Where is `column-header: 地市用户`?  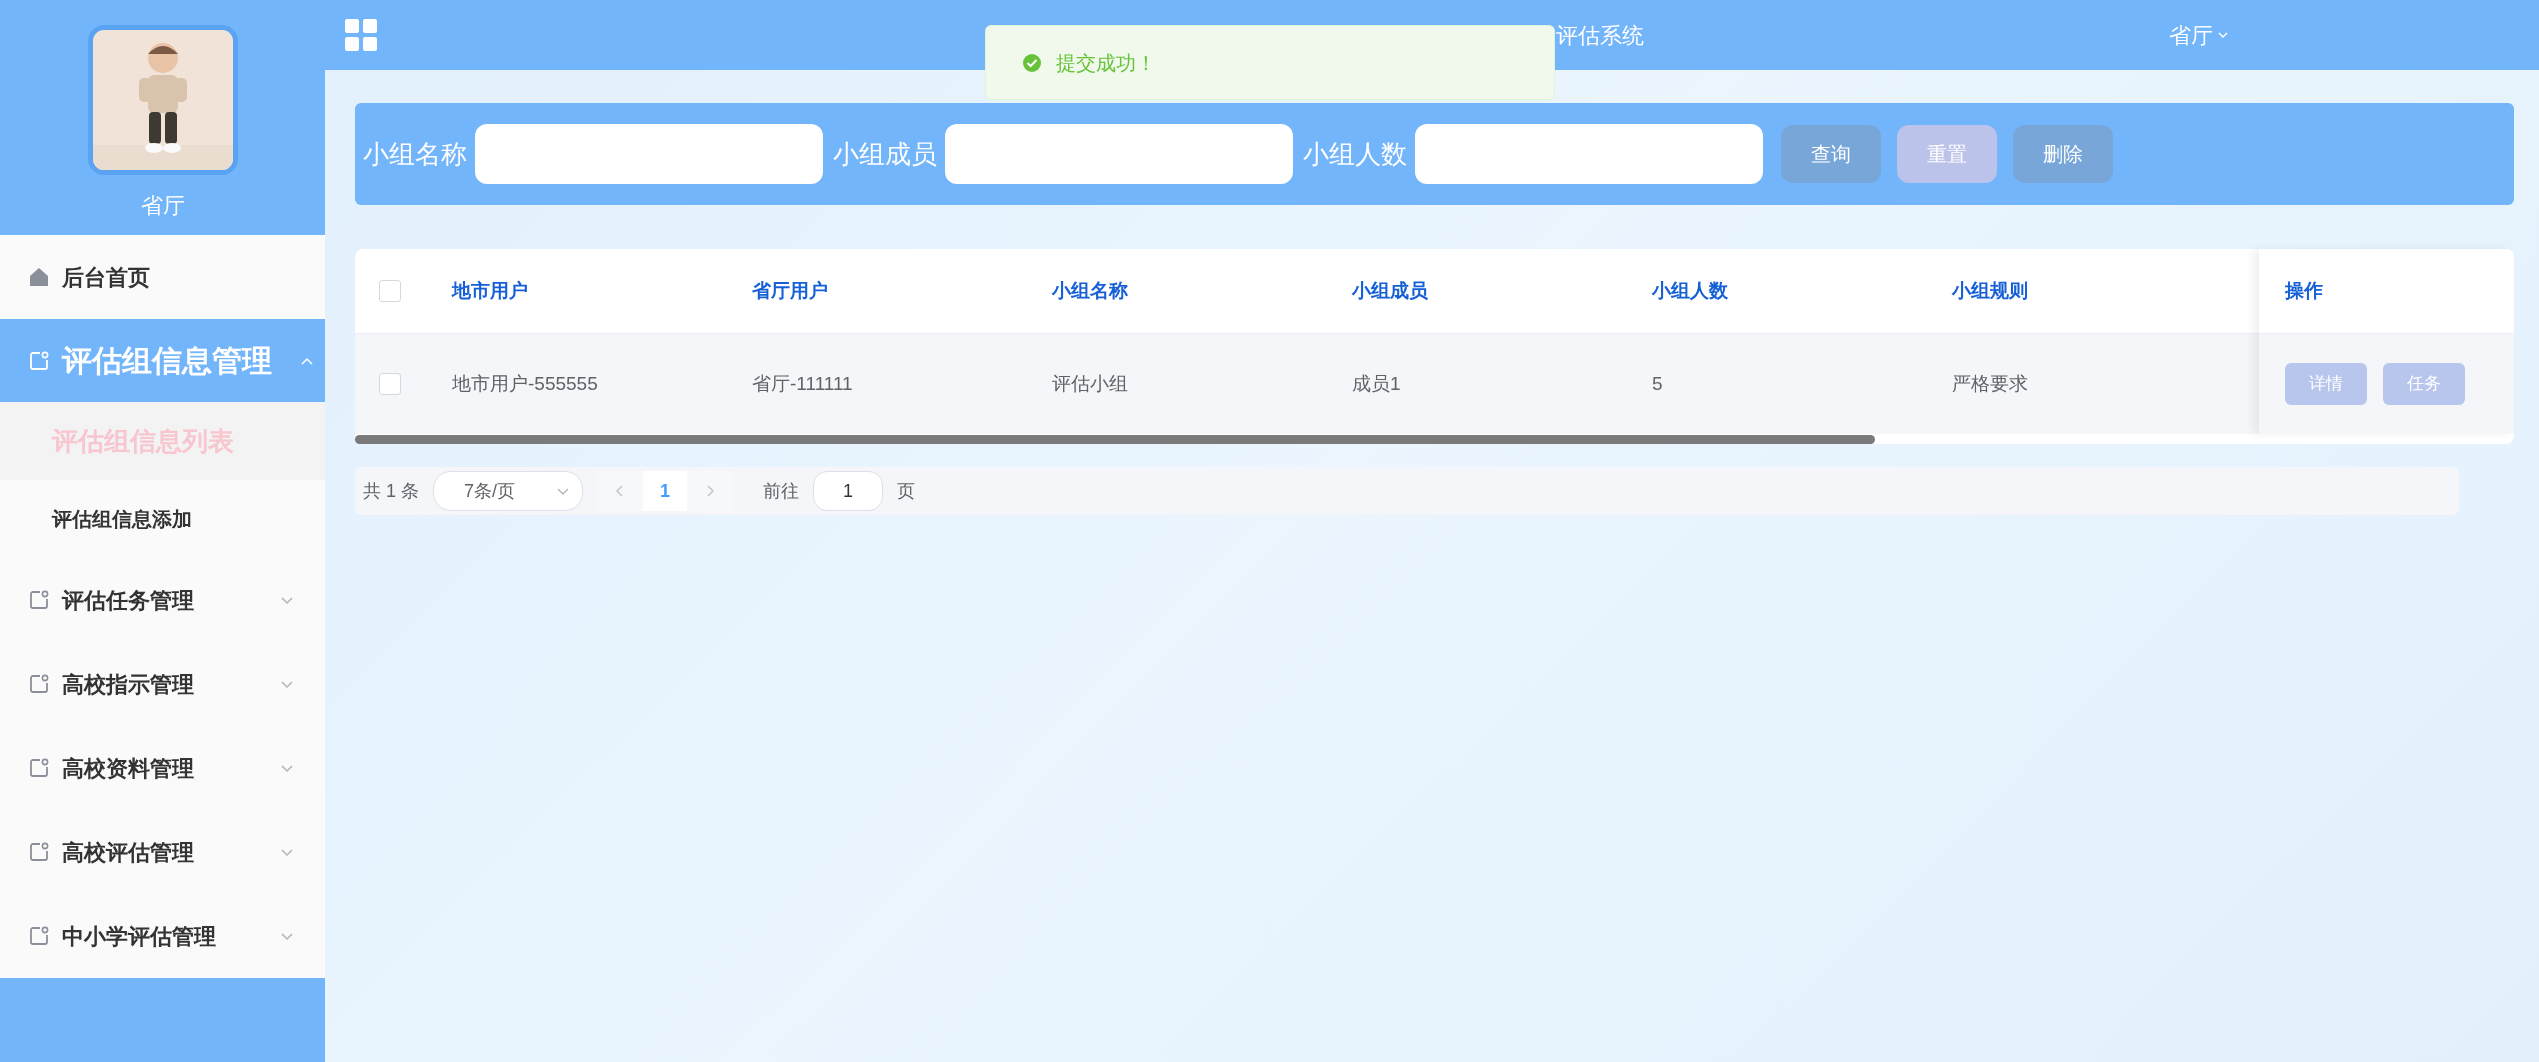
column-header: 地市用户 is located at coordinates (489, 290).